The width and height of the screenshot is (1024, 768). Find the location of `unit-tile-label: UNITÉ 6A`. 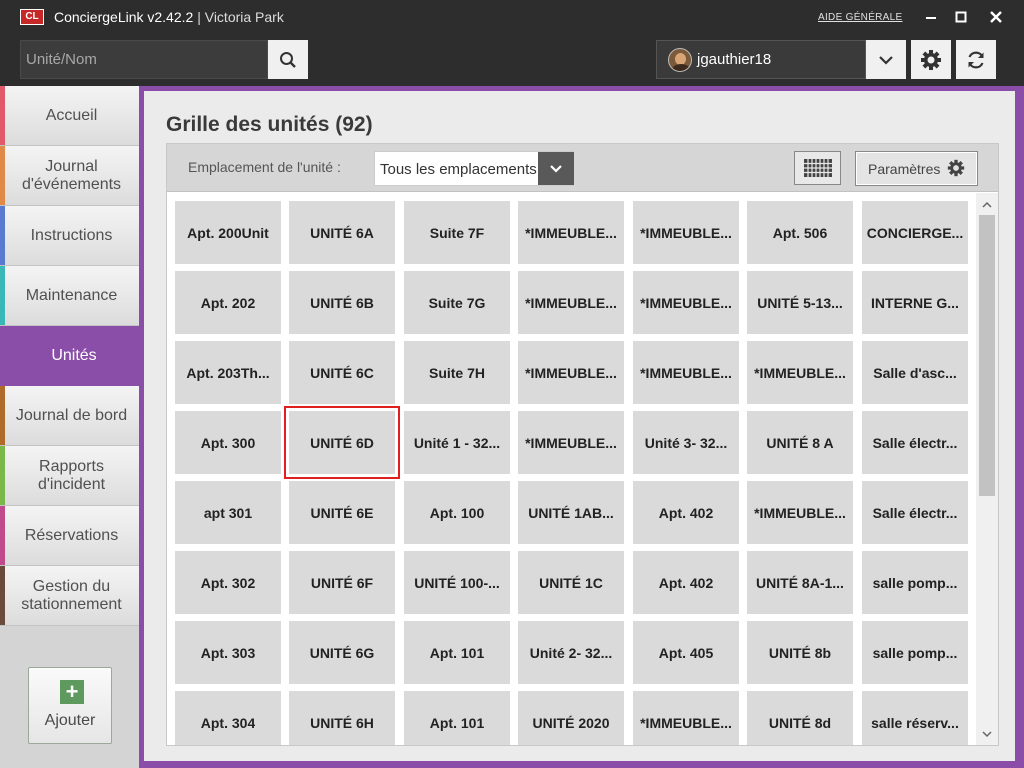

unit-tile-label: UNITÉ 6A is located at coordinates (342, 232).